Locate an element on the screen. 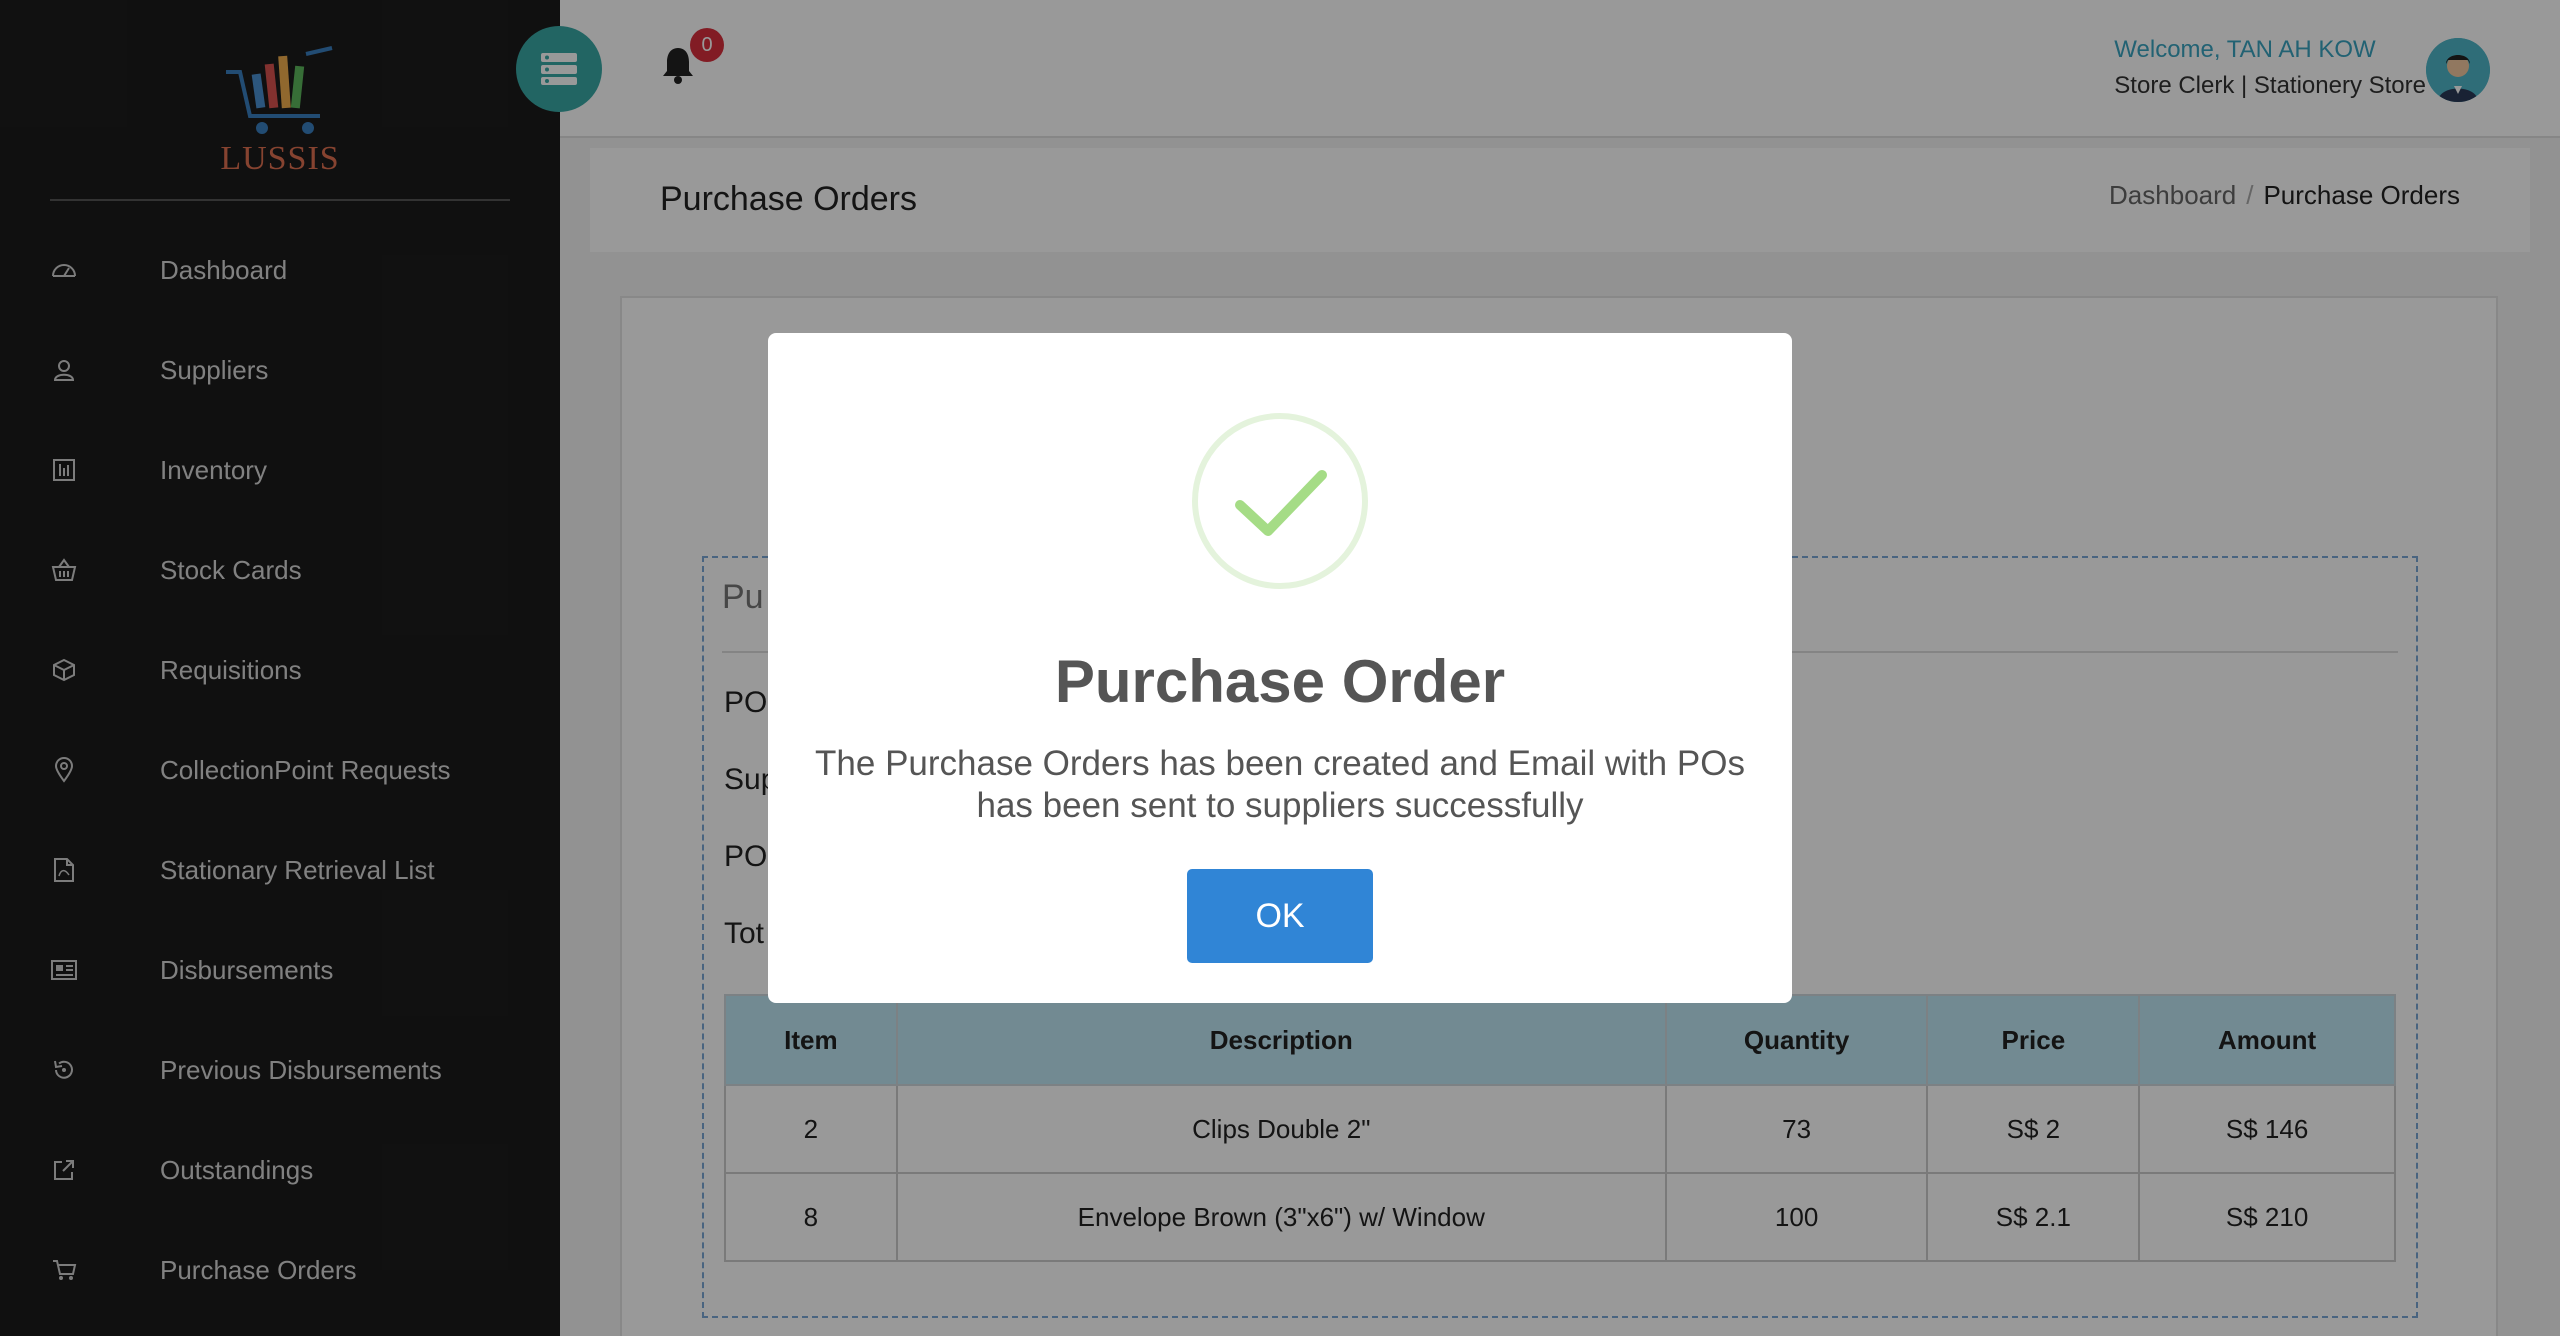  ok-button: OK is located at coordinates (1280, 916).